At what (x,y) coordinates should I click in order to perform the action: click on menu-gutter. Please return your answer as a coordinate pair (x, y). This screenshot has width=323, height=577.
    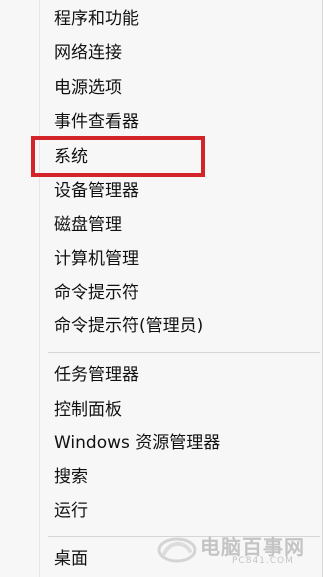
    Looking at the image, I should click on (39, 288).